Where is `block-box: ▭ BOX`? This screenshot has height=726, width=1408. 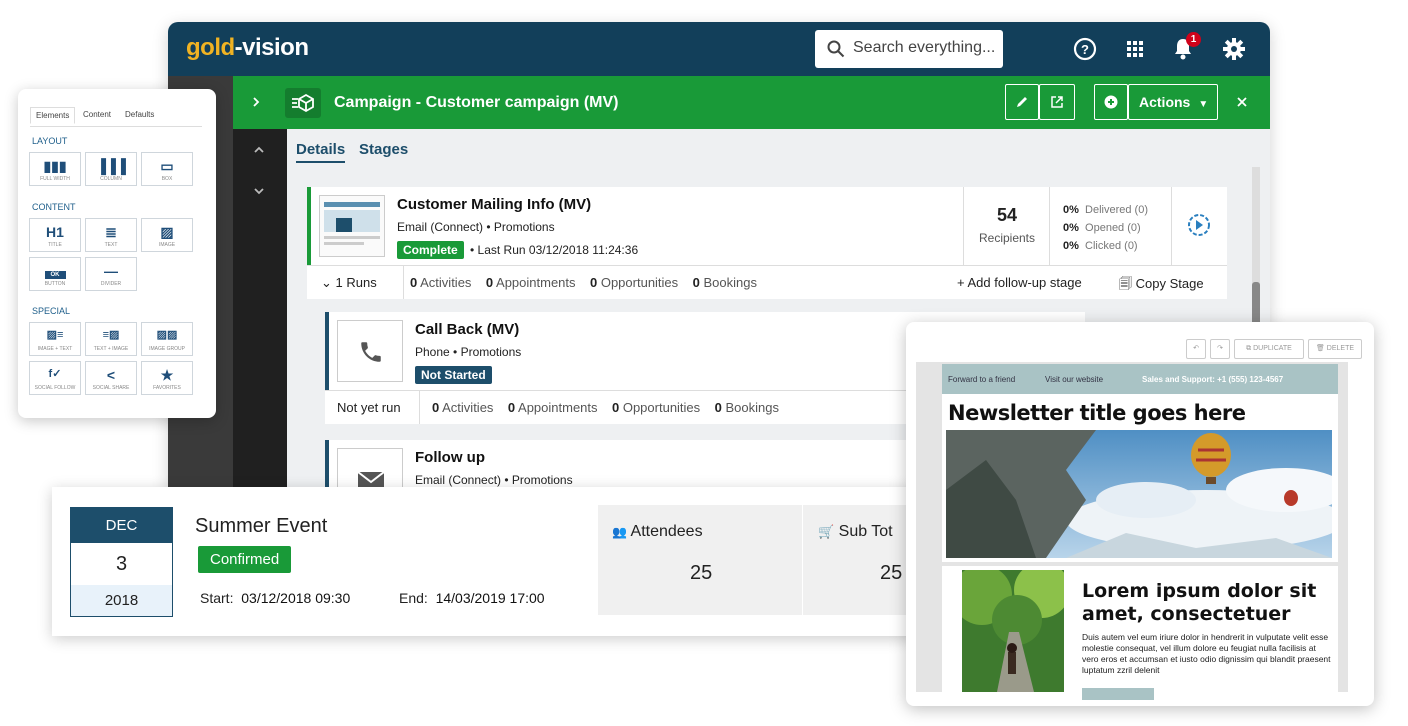
block-box: ▭ BOX is located at coordinates (167, 169).